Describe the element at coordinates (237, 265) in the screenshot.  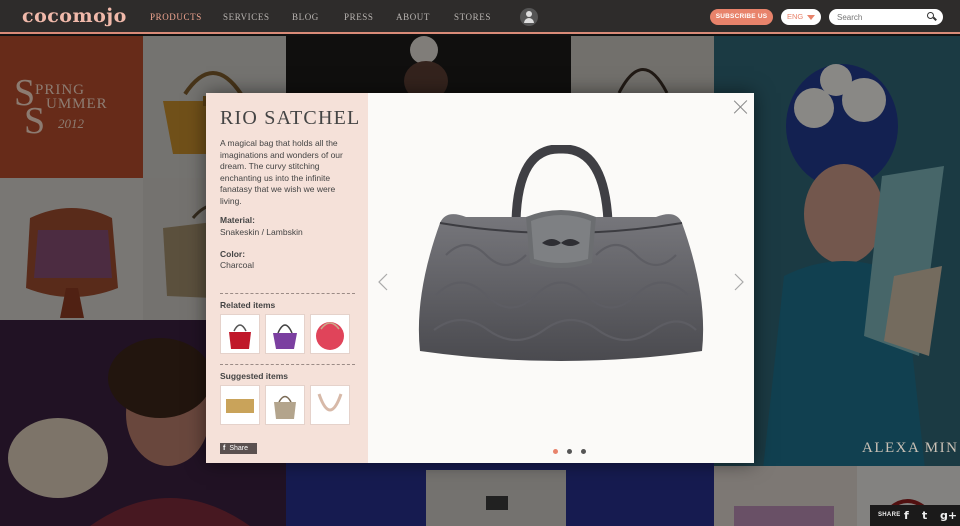
I see `color-value: Charcoal` at that location.